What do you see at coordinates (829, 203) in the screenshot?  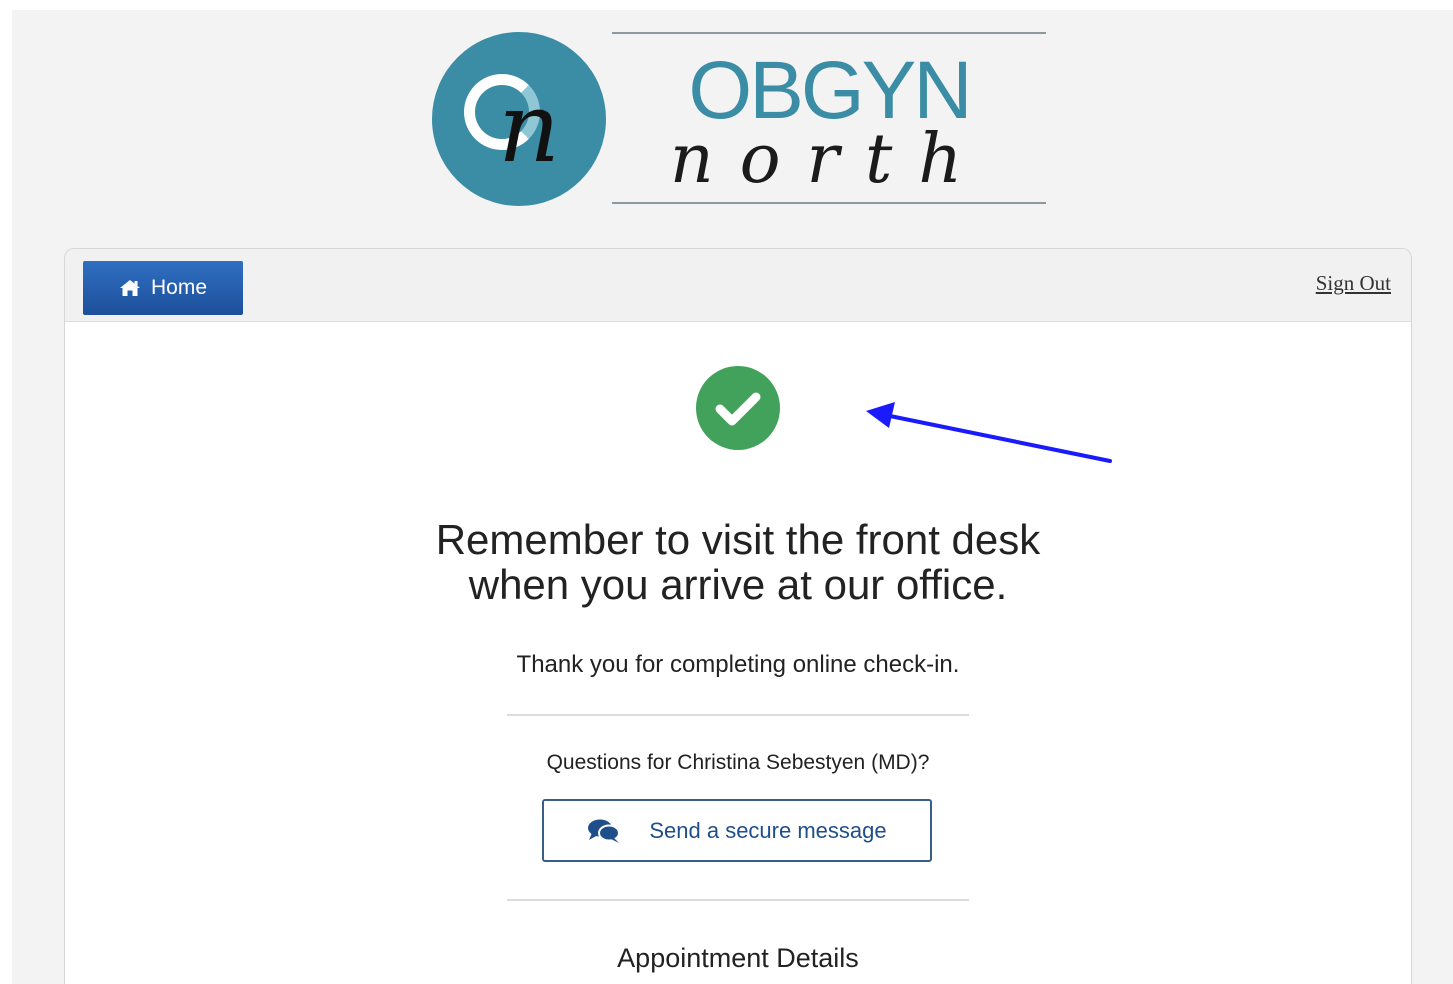 I see `logo-rule-bottom` at bounding box center [829, 203].